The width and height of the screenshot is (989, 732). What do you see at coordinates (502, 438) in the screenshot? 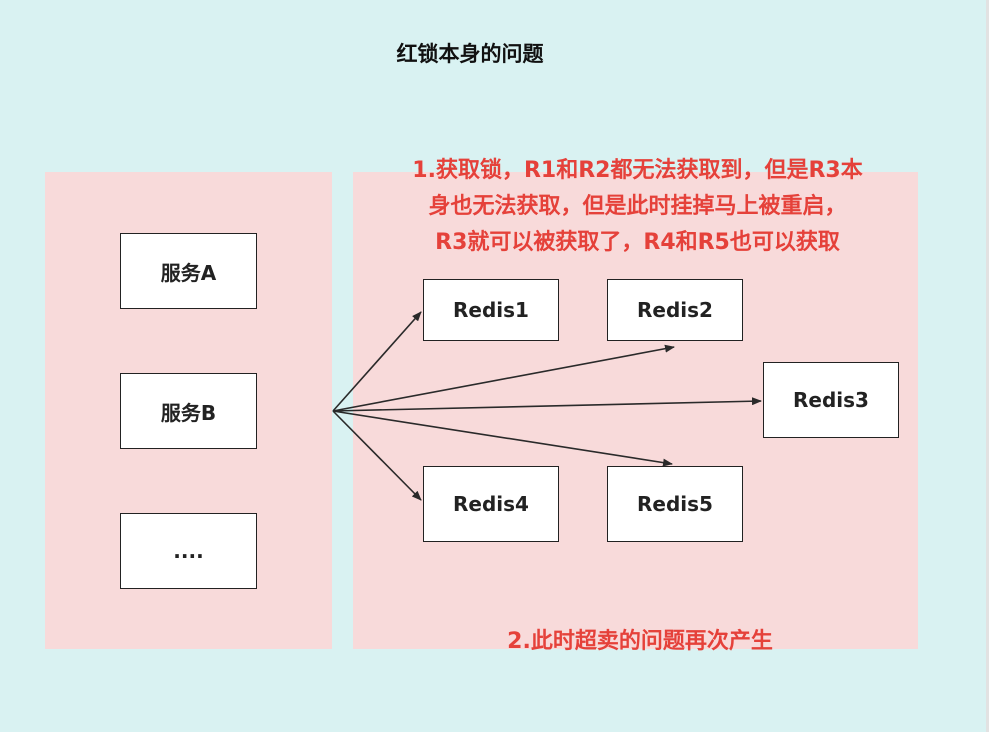
I see `arrow-to-redis5` at bounding box center [502, 438].